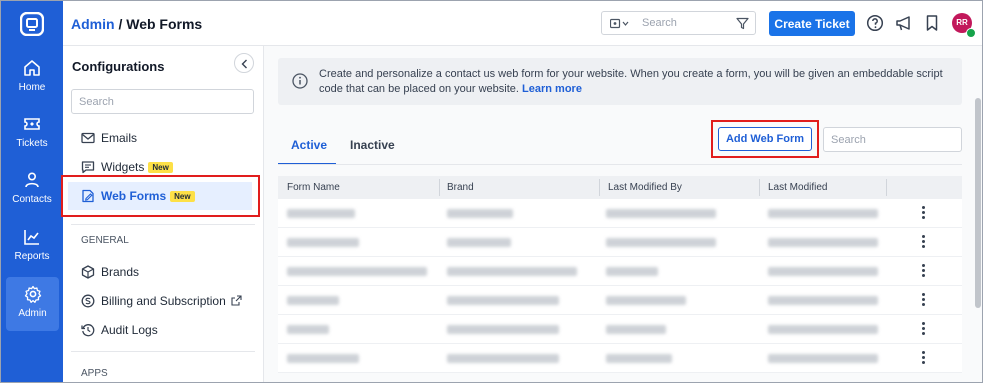  What do you see at coordinates (32, 24) in the screenshot?
I see `app-logo-icon` at bounding box center [32, 24].